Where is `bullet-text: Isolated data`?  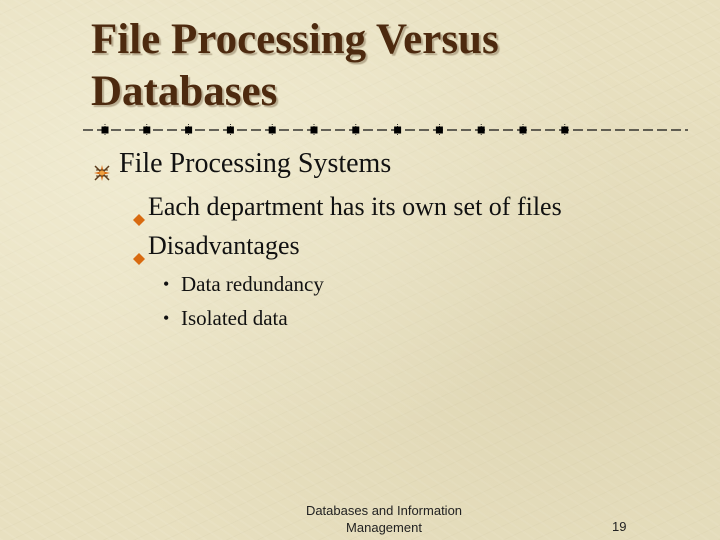 bullet-text: Isolated data is located at coordinates (234, 318).